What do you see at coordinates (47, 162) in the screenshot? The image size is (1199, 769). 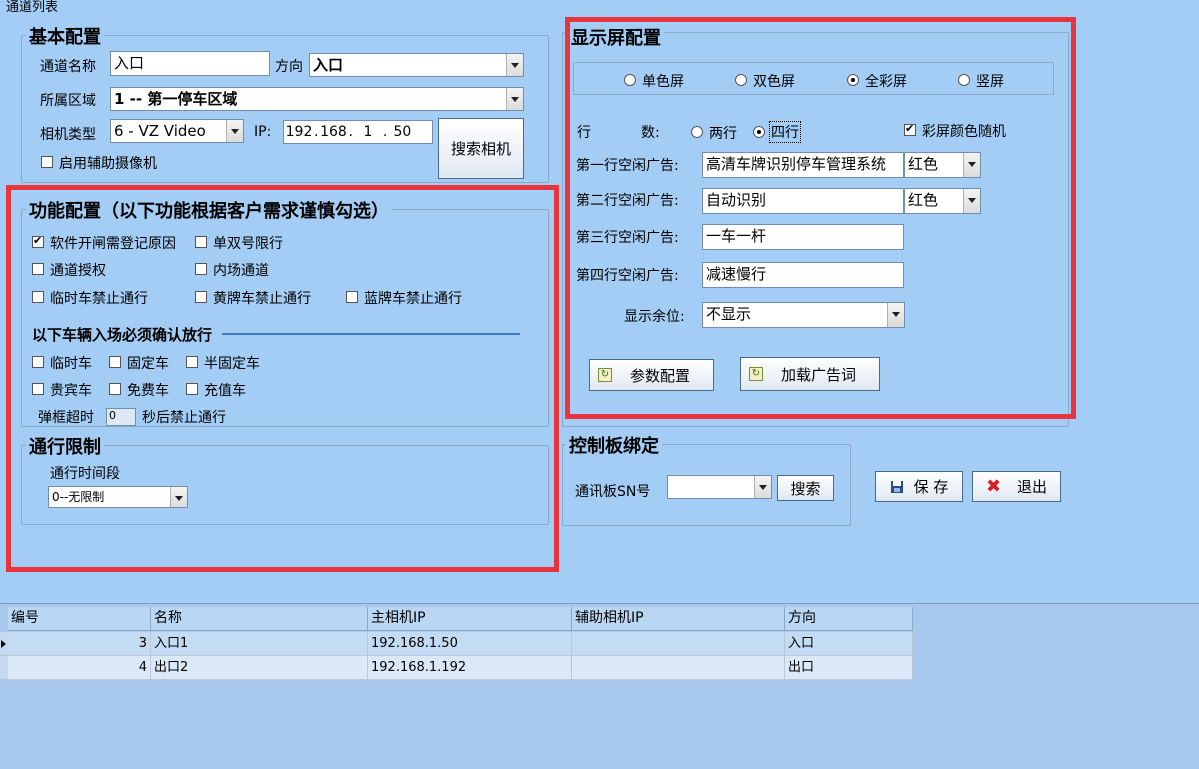 I see `aux-camera-checkbox` at bounding box center [47, 162].